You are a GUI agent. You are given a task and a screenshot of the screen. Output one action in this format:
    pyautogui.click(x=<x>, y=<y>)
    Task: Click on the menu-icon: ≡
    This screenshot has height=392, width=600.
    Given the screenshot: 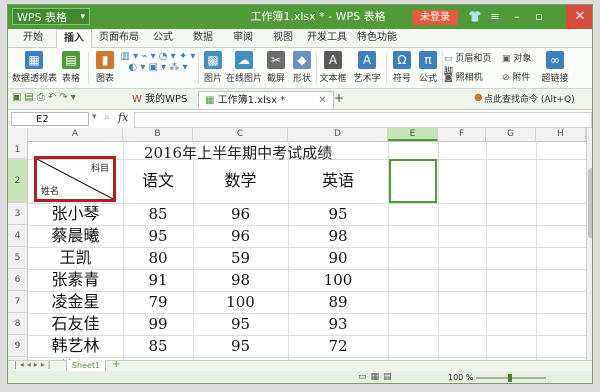 What is the action you would take?
    pyautogui.click(x=495, y=17)
    